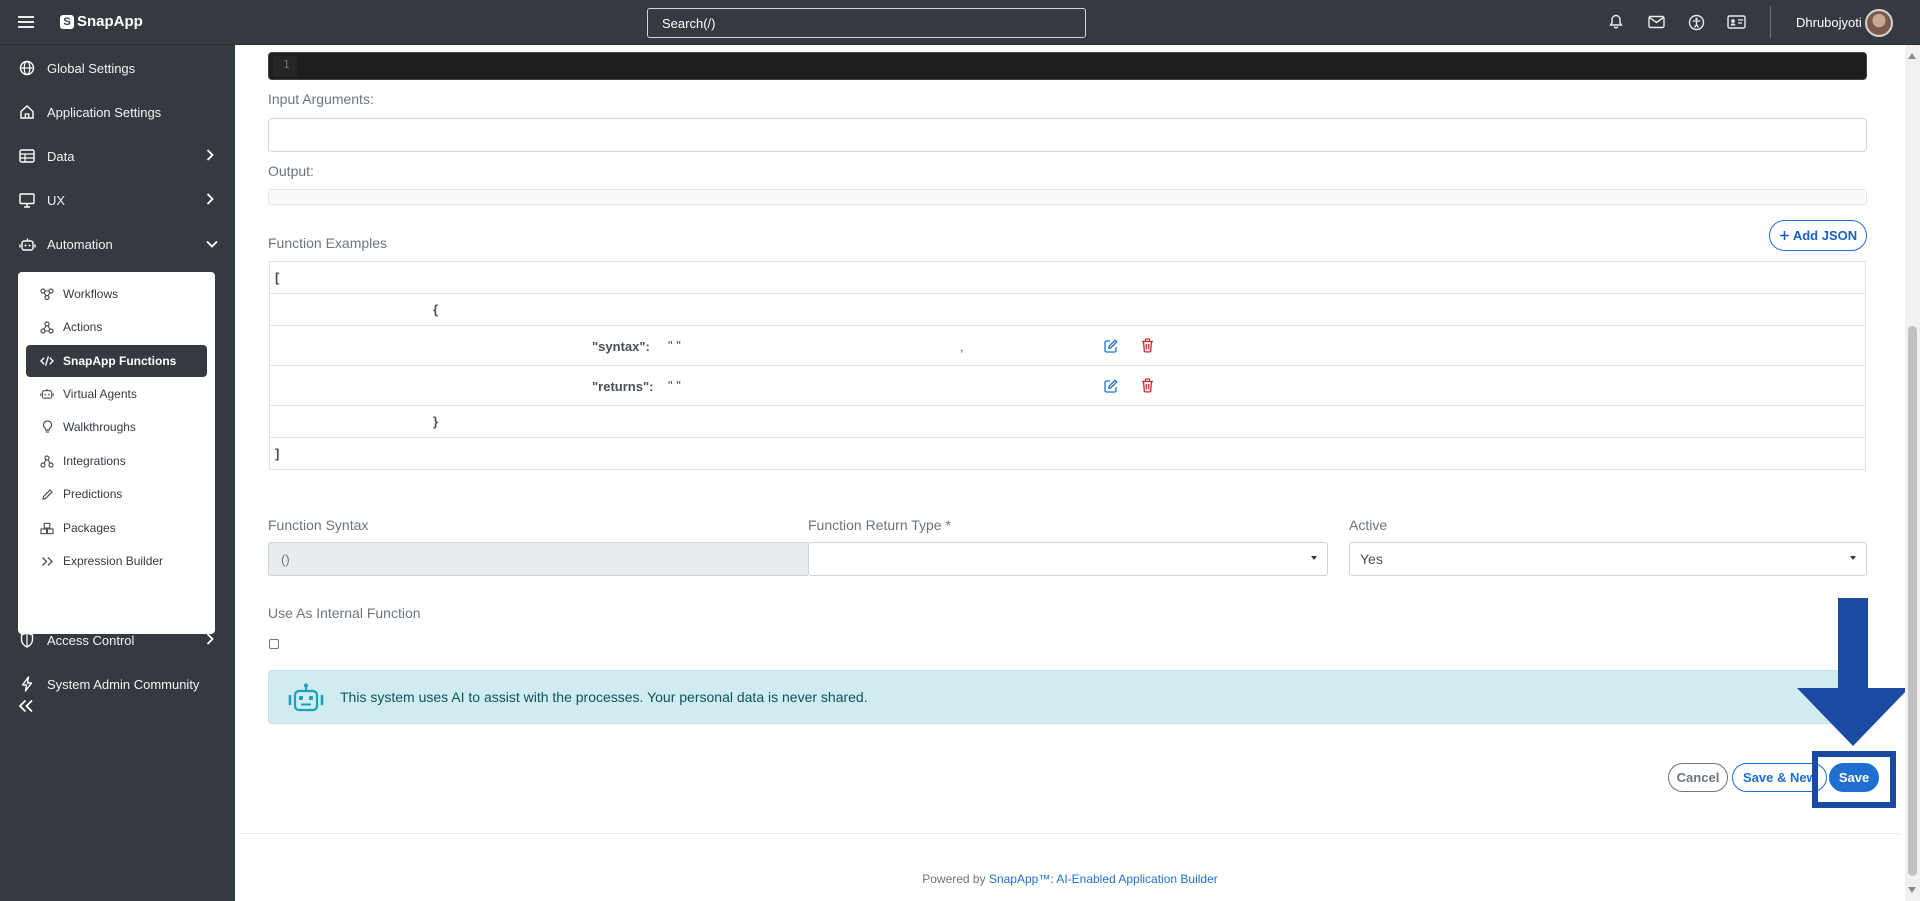 This screenshot has width=1920, height=901. I want to click on avatar, so click(1879, 23).